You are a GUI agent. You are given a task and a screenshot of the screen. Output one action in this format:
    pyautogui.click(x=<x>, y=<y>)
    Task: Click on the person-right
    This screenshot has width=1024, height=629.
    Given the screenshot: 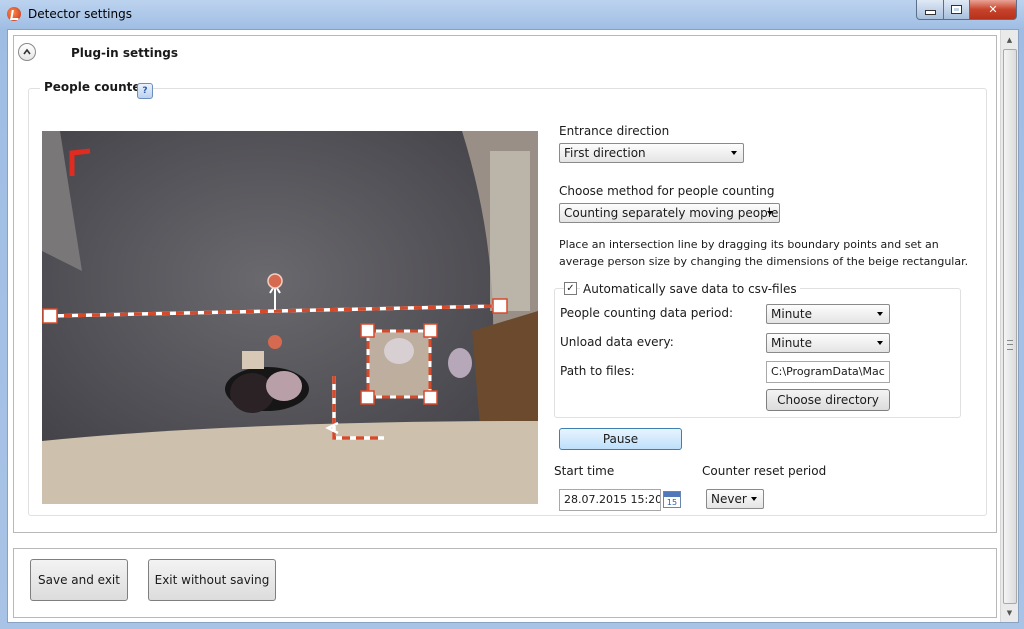 What is the action you would take?
    pyautogui.click(x=460, y=363)
    